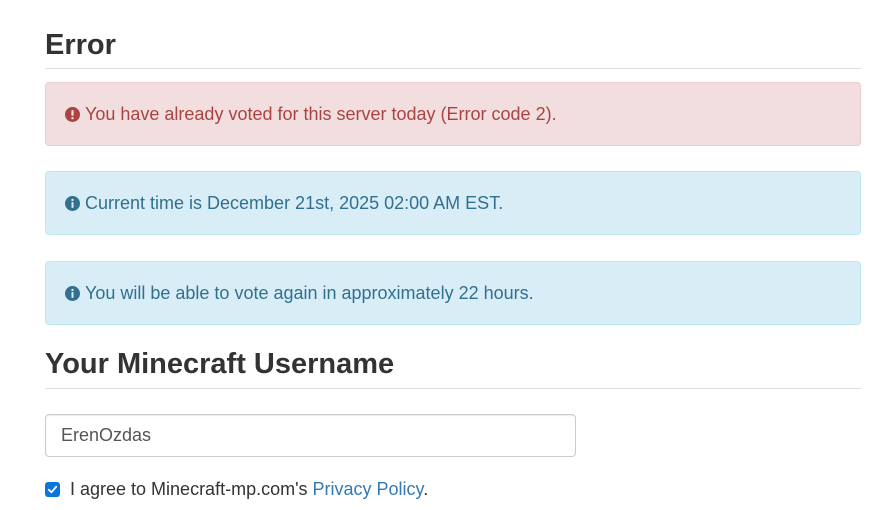  What do you see at coordinates (426, 488) in the screenshot?
I see `privacy-agreement-suffix: .` at bounding box center [426, 488].